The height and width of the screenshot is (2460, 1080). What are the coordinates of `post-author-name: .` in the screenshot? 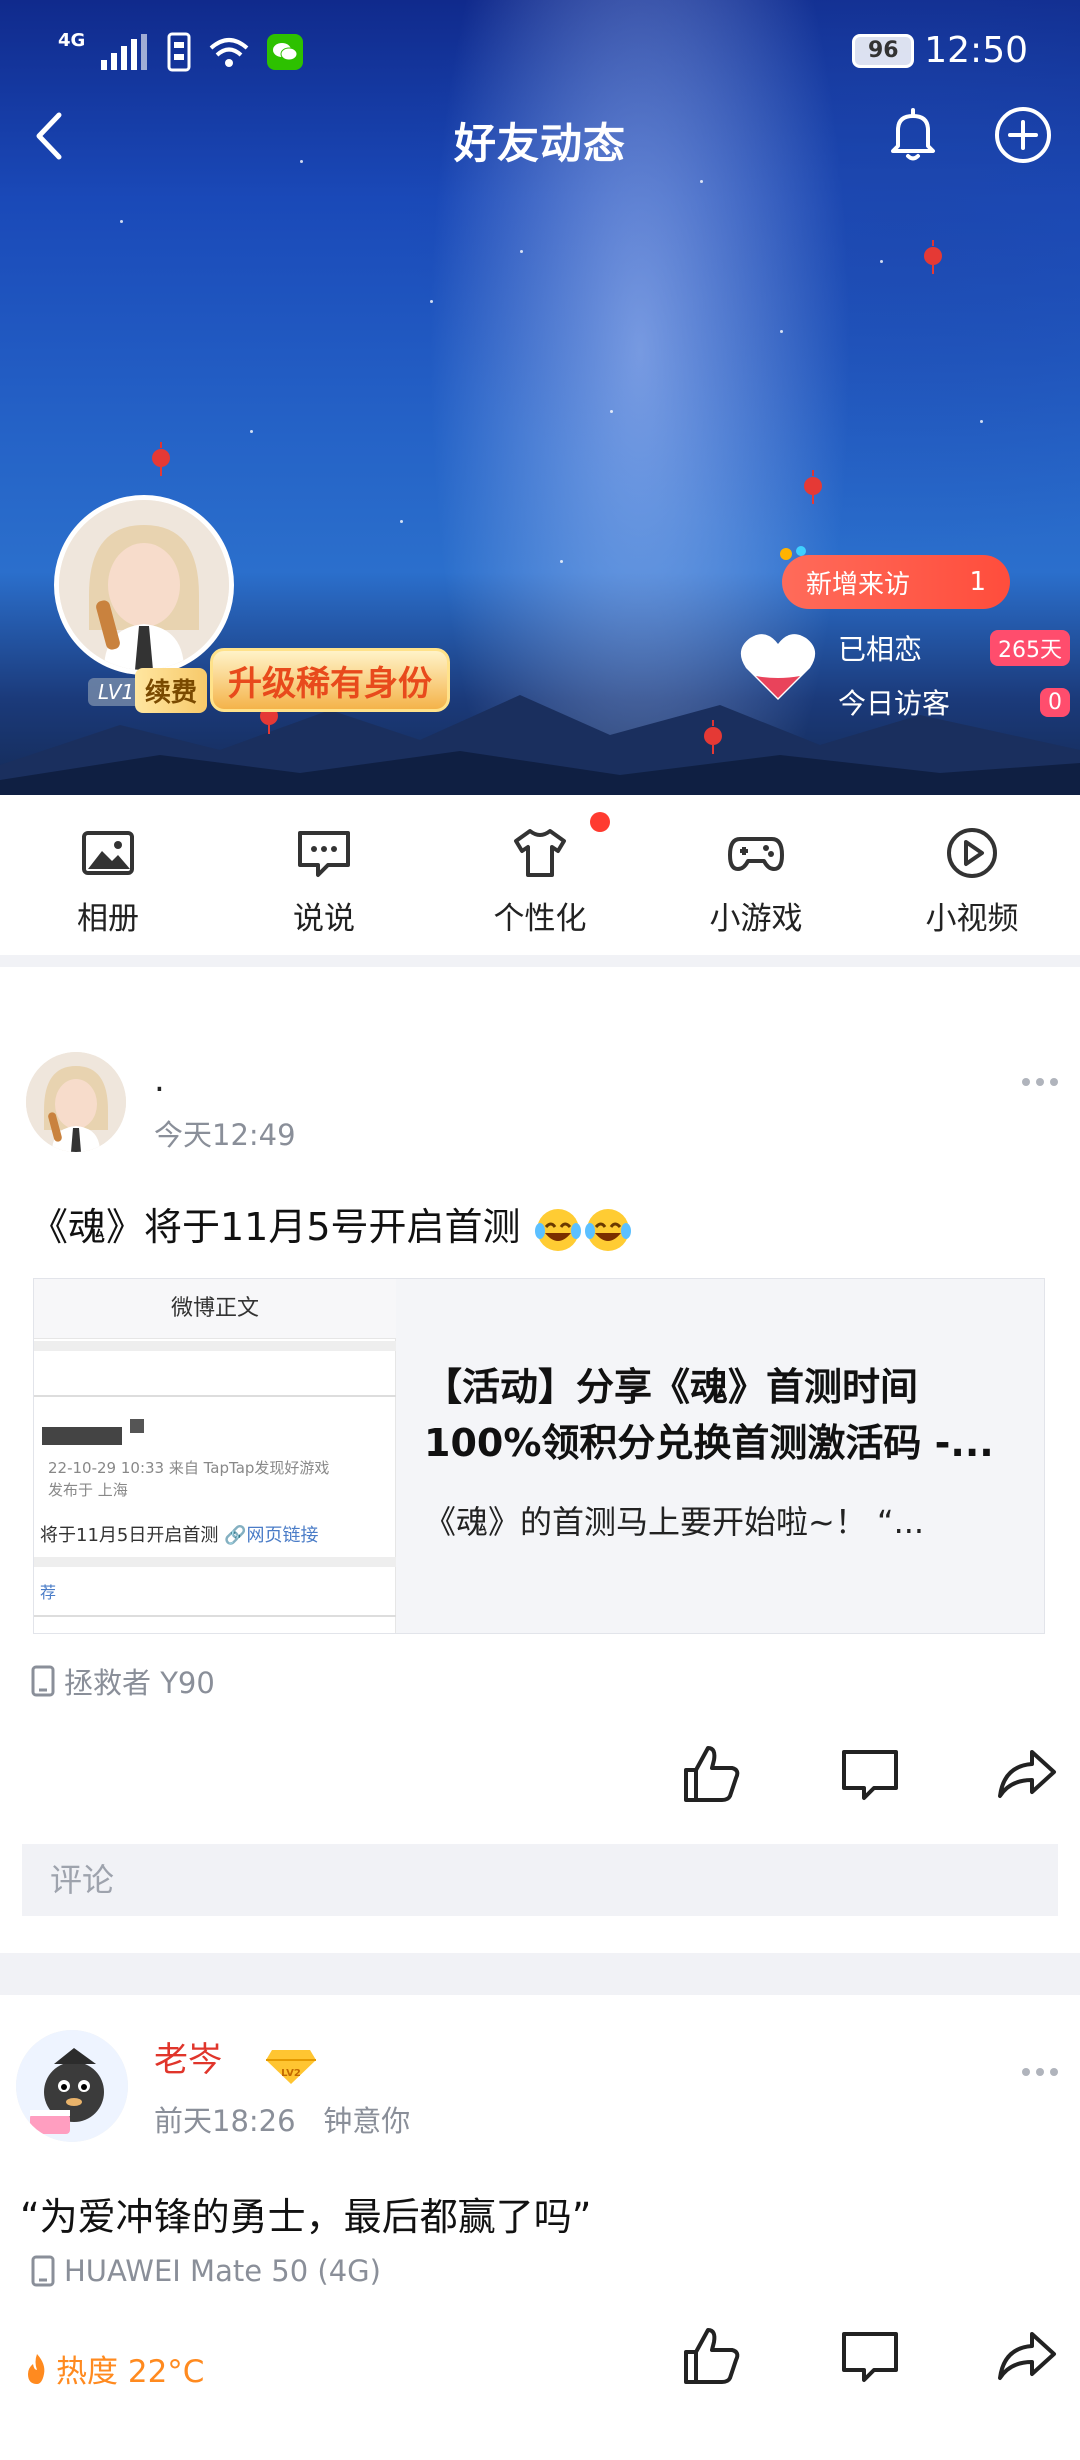 It's located at (159, 1080).